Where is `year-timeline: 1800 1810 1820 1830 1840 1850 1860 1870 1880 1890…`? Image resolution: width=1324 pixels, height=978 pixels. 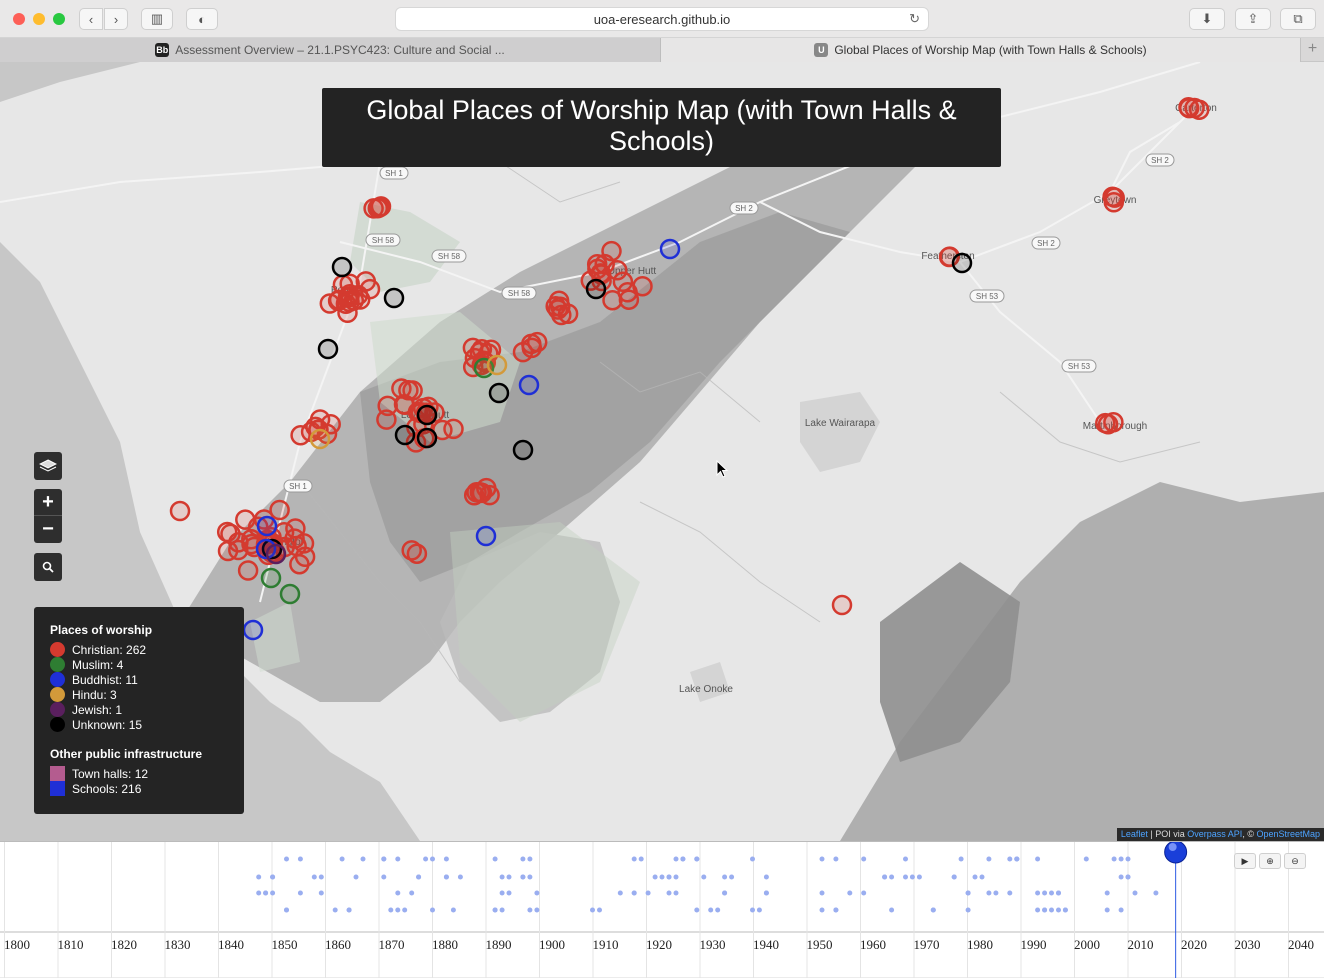 year-timeline: 1800 1810 1820 1830 1840 1850 1860 1870 1880 1890… is located at coordinates (662, 909).